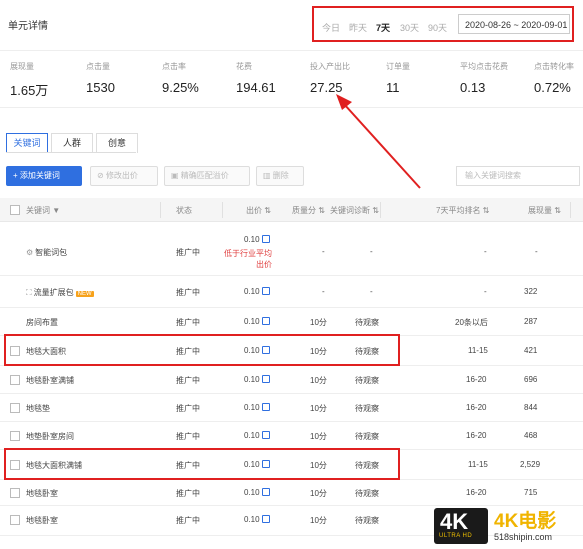 The height and width of the screenshot is (549, 583). What do you see at coordinates (456, 536) in the screenshot?
I see `badge-subtext: ULTRA HD` at bounding box center [456, 536].